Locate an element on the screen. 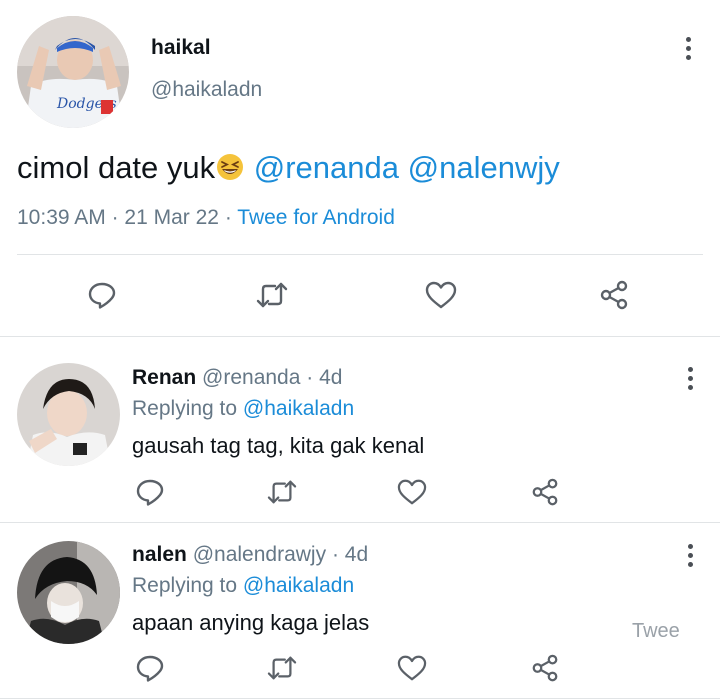 This screenshot has height=700, width=720. client-link: Twee for Android is located at coordinates (316, 217).